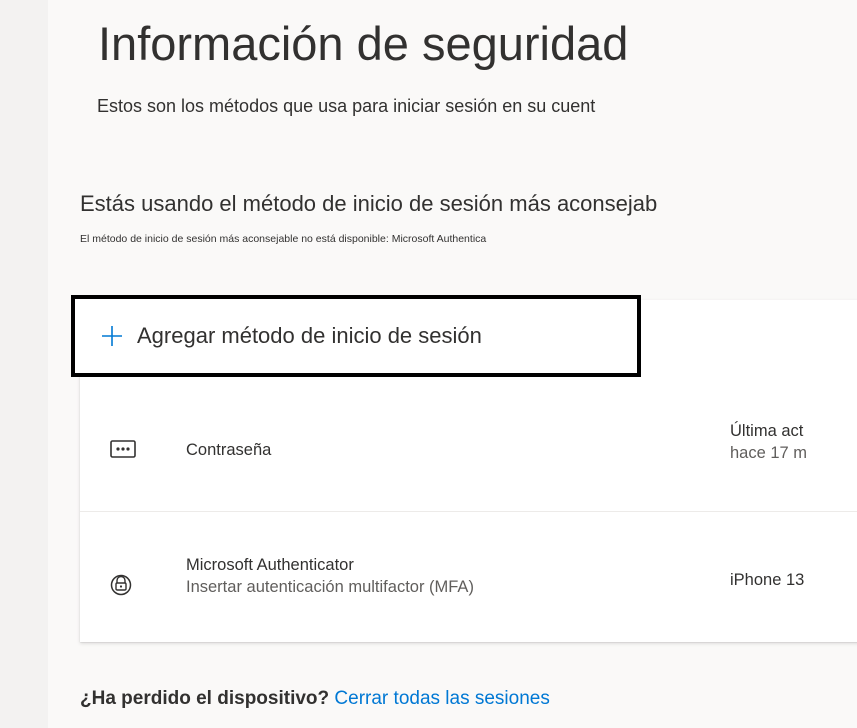 This screenshot has height=728, width=857. What do you see at coordinates (441, 698) in the screenshot?
I see `sign-out-everywhere-link: Cerrar todas las sesiones` at bounding box center [441, 698].